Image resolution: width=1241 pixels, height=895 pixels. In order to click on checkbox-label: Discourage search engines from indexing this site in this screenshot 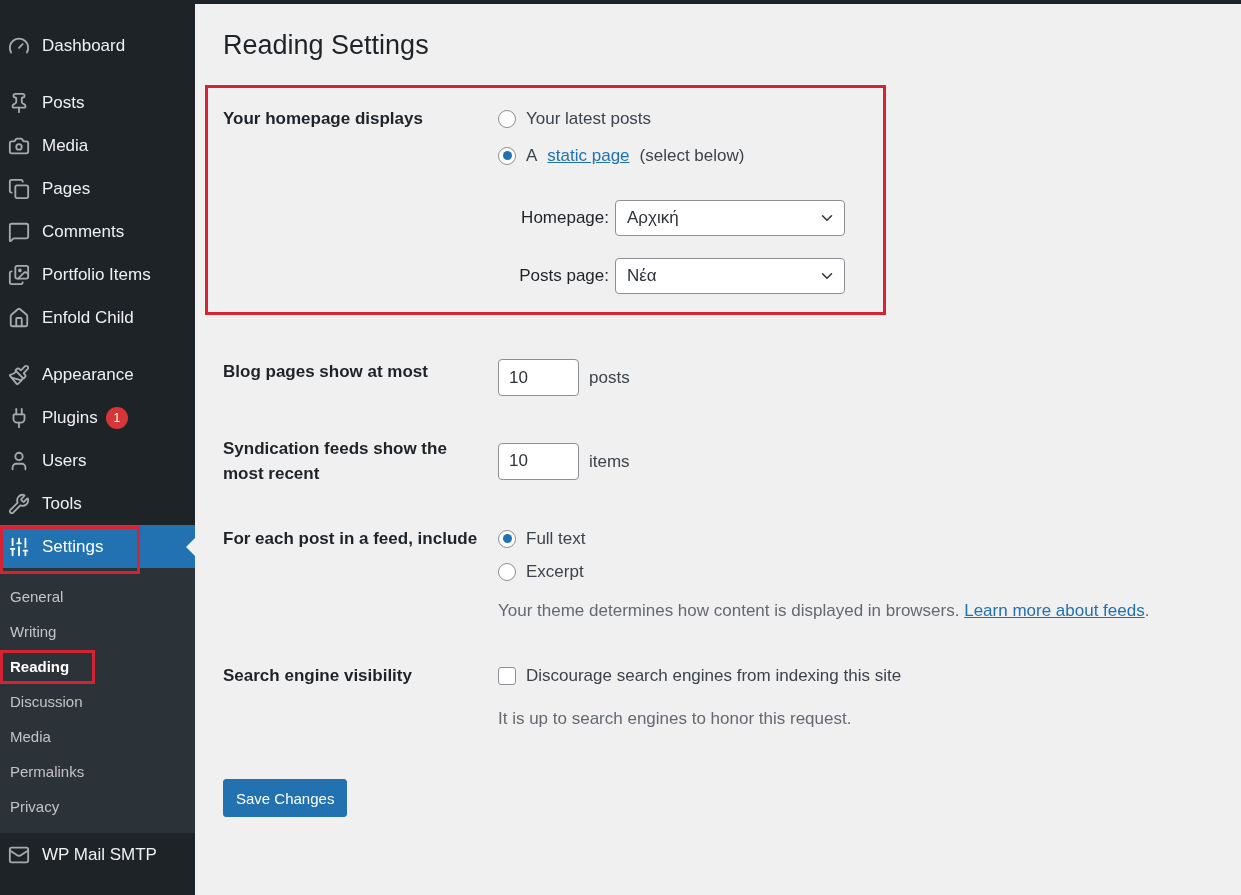, I will do `click(714, 676)`.